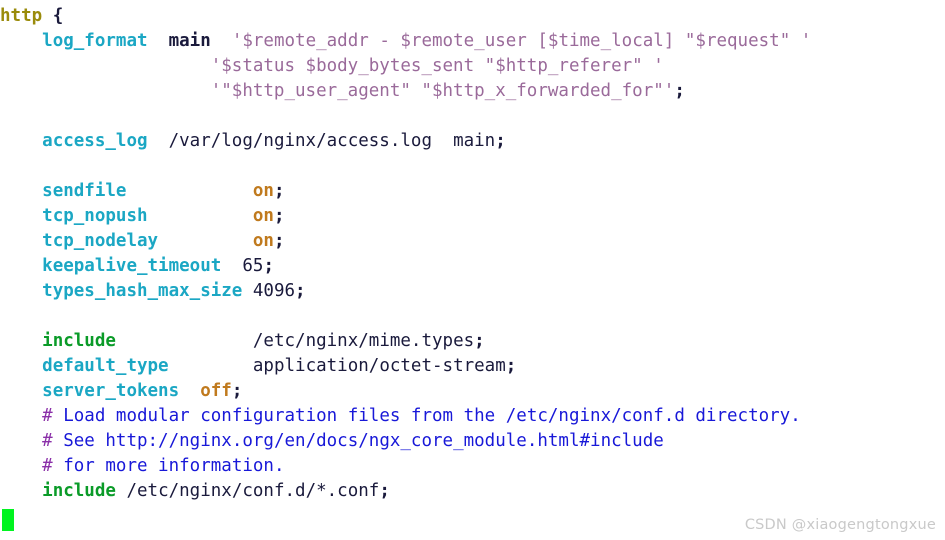  I want to click on code-line: include /etc/nginx/conf.d/*.conf;, so click(472, 491).